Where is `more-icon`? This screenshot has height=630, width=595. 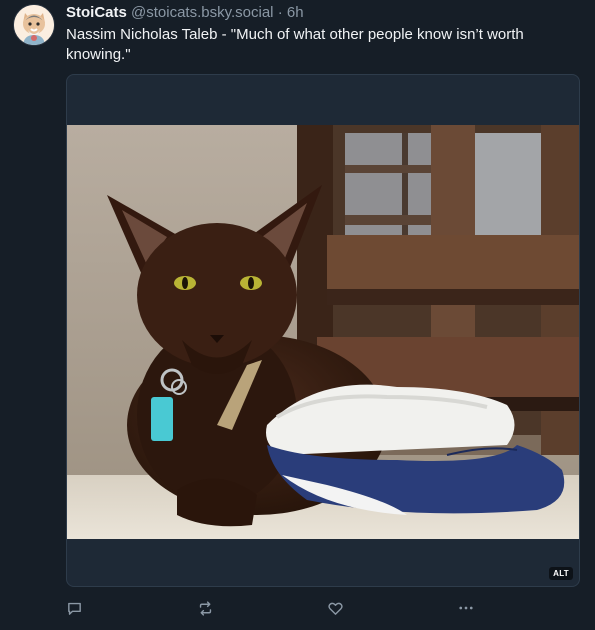 more-icon is located at coordinates (466, 608).